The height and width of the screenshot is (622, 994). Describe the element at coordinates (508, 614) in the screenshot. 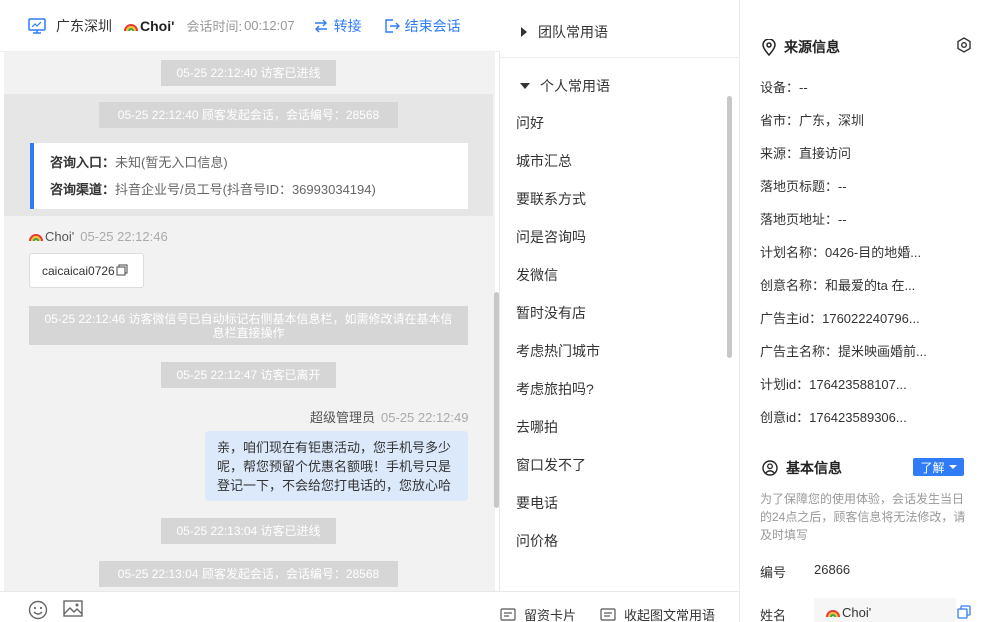

I see `card-icon` at that location.